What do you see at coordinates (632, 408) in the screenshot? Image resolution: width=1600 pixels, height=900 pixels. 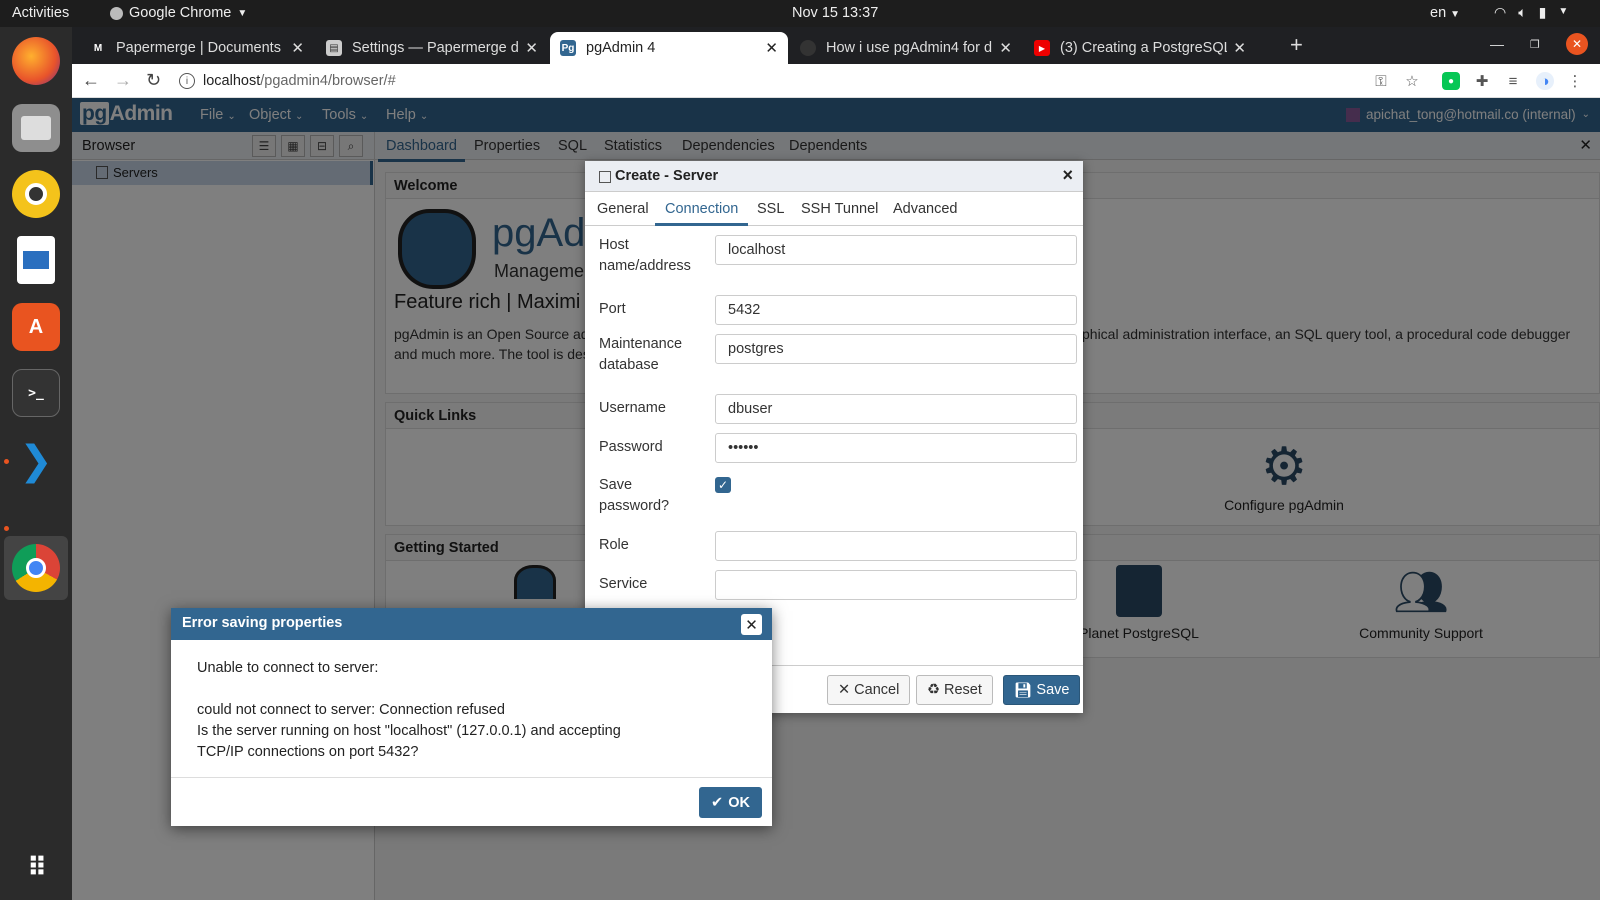 I see `username-label: Username` at bounding box center [632, 408].